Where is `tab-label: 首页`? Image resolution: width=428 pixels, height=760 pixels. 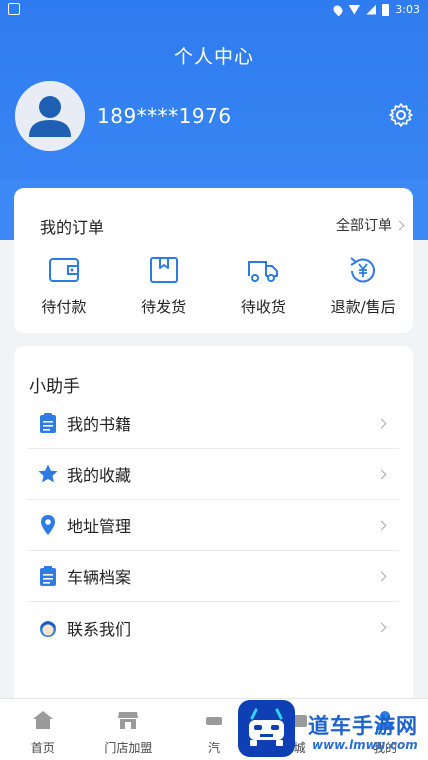
tab-label: 首页 is located at coordinates (42, 748).